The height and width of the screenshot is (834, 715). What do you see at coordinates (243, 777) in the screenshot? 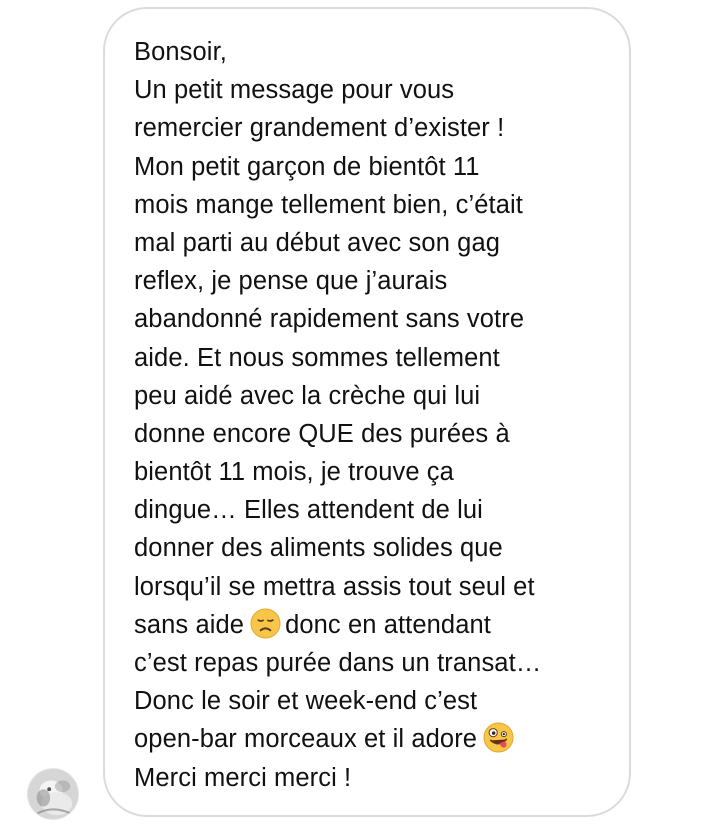
I see `message-line: Merci merci merci !` at bounding box center [243, 777].